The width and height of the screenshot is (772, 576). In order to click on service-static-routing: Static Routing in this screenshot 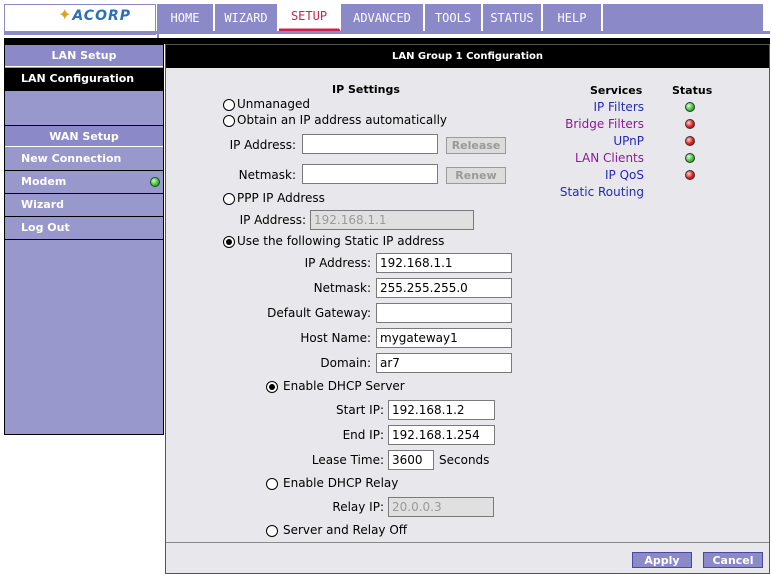, I will do `click(602, 192)`.